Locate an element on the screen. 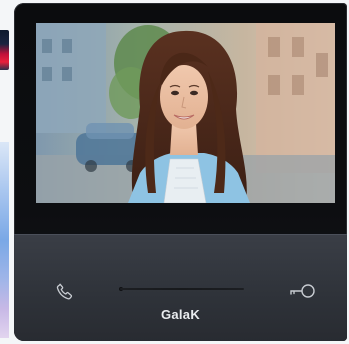 Image resolution: width=349 pixels, height=344 pixels. speaker-grille is located at coordinates (182, 289).